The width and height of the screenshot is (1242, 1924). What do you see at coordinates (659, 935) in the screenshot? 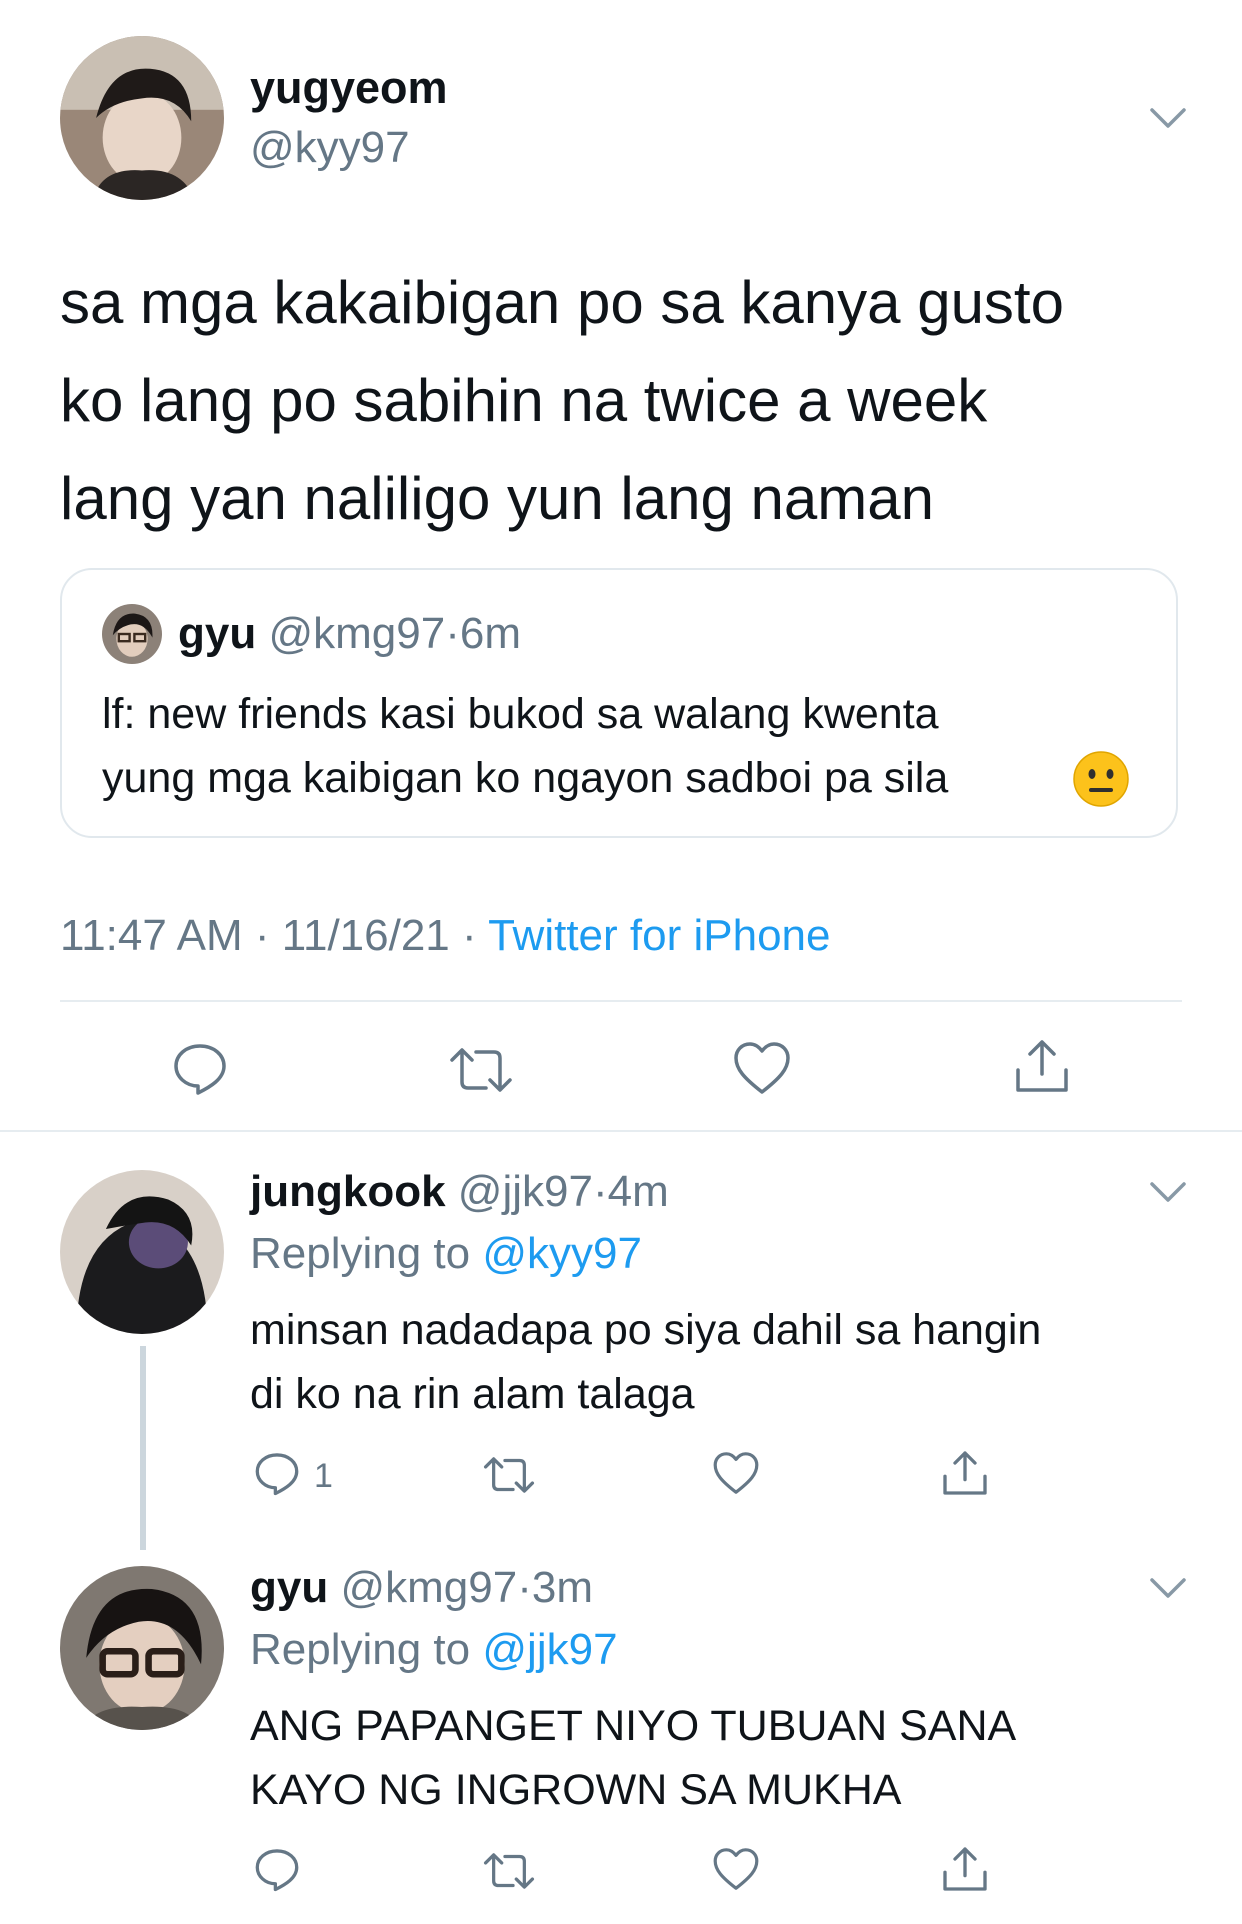
I see `tweet-source-link: Twitter for iPhone` at bounding box center [659, 935].